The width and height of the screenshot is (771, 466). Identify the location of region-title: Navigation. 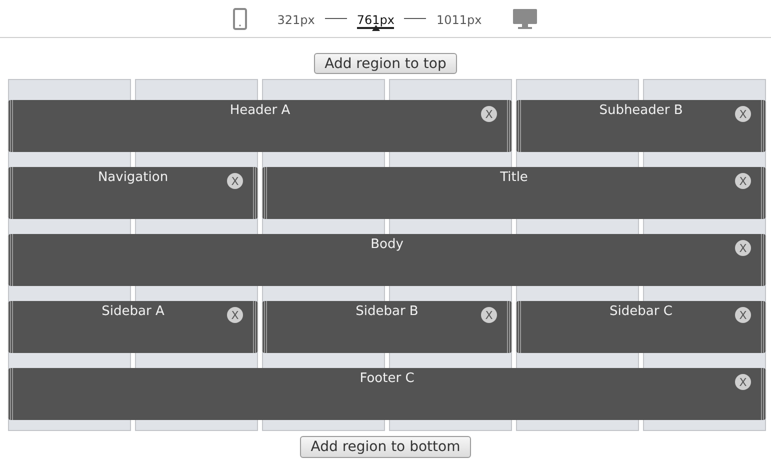
(133, 177).